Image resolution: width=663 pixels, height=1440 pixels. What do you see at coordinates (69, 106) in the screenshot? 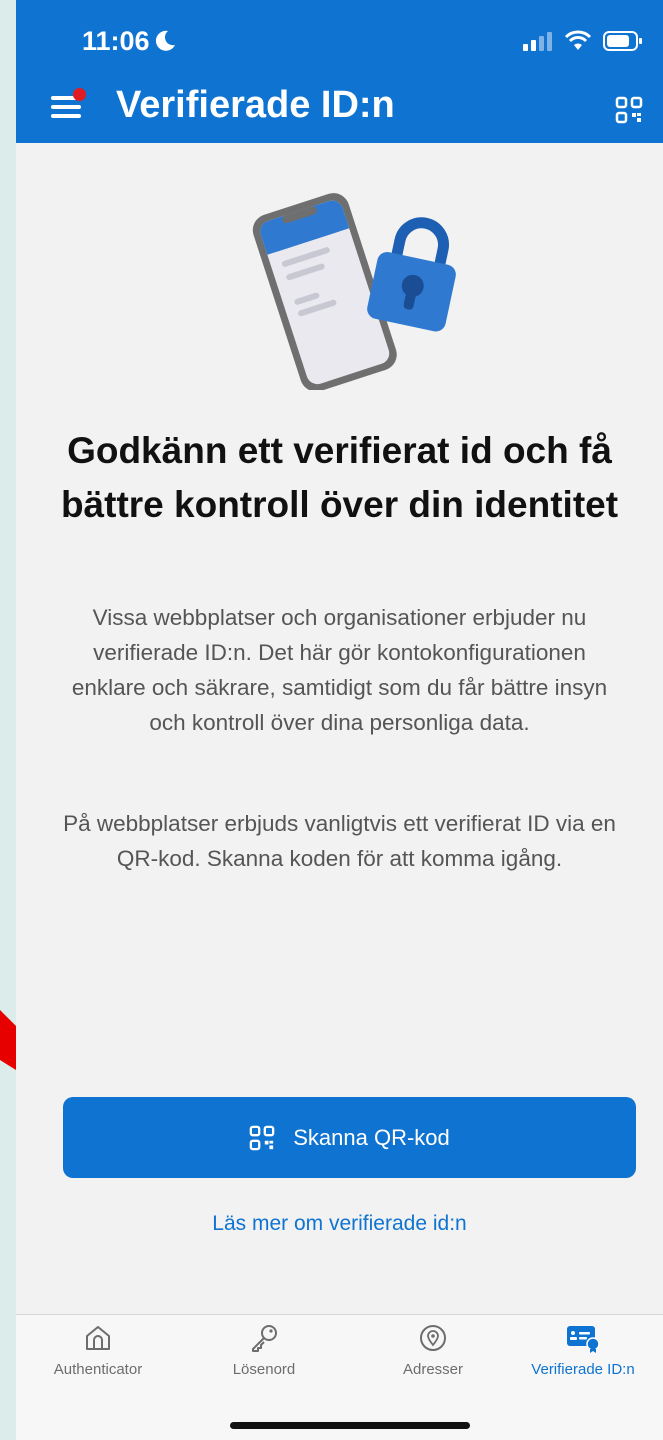
I see `menu-button` at bounding box center [69, 106].